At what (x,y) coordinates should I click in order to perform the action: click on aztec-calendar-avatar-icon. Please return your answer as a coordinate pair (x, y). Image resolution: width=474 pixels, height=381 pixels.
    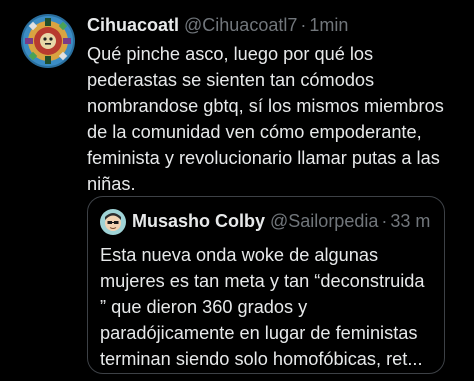
    Looking at the image, I should click on (48, 41).